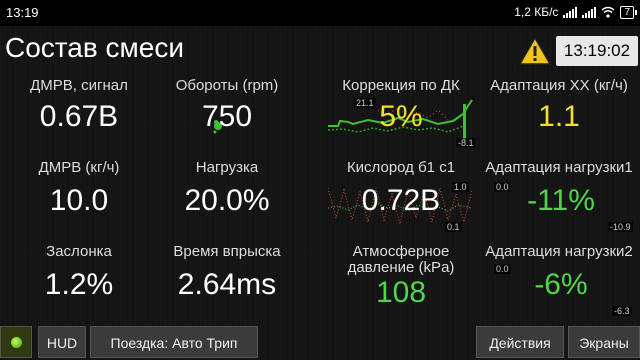  What do you see at coordinates (622, 311) in the screenshot?
I see `load-adaptation2-min: -6.3` at bounding box center [622, 311].